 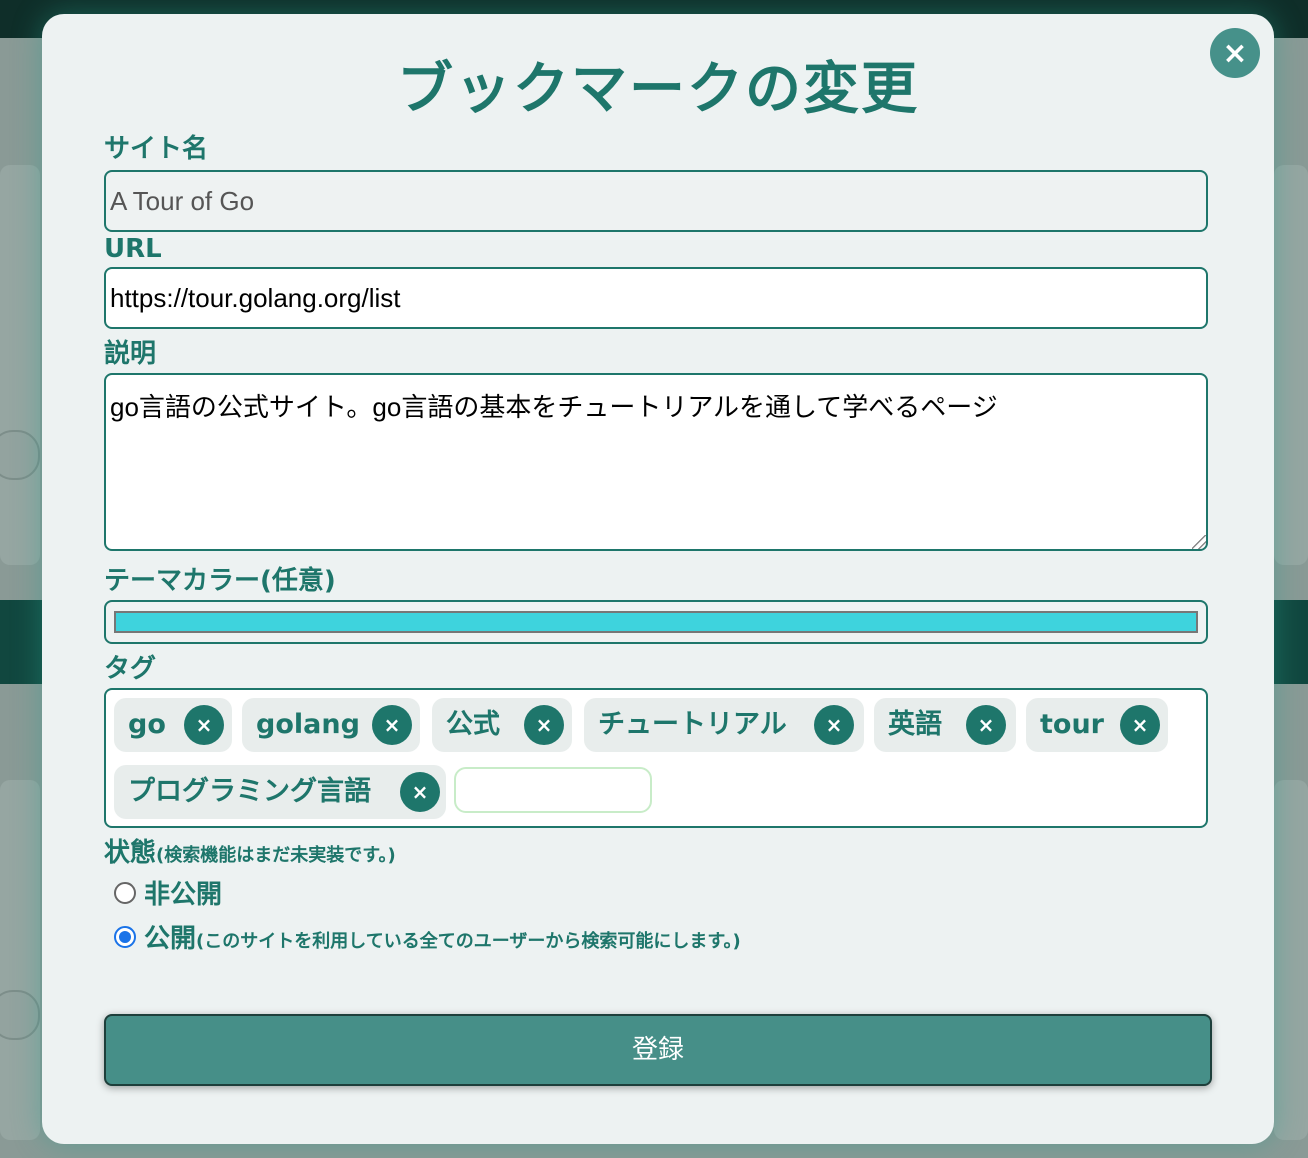 I want to click on theme-color-picker, so click(x=656, y=622).